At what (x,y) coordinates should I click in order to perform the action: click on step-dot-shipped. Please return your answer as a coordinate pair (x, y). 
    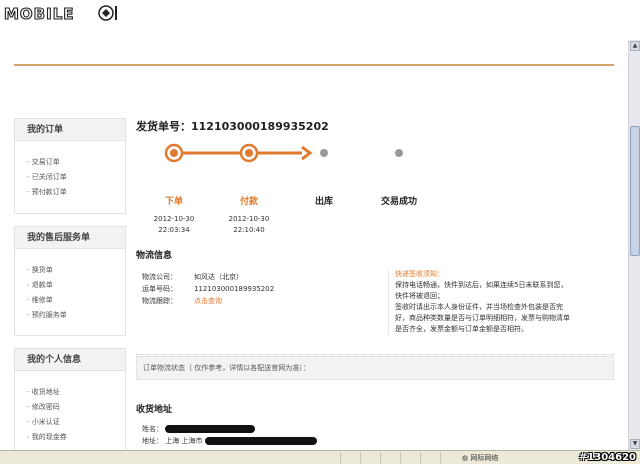
    Looking at the image, I should click on (324, 153).